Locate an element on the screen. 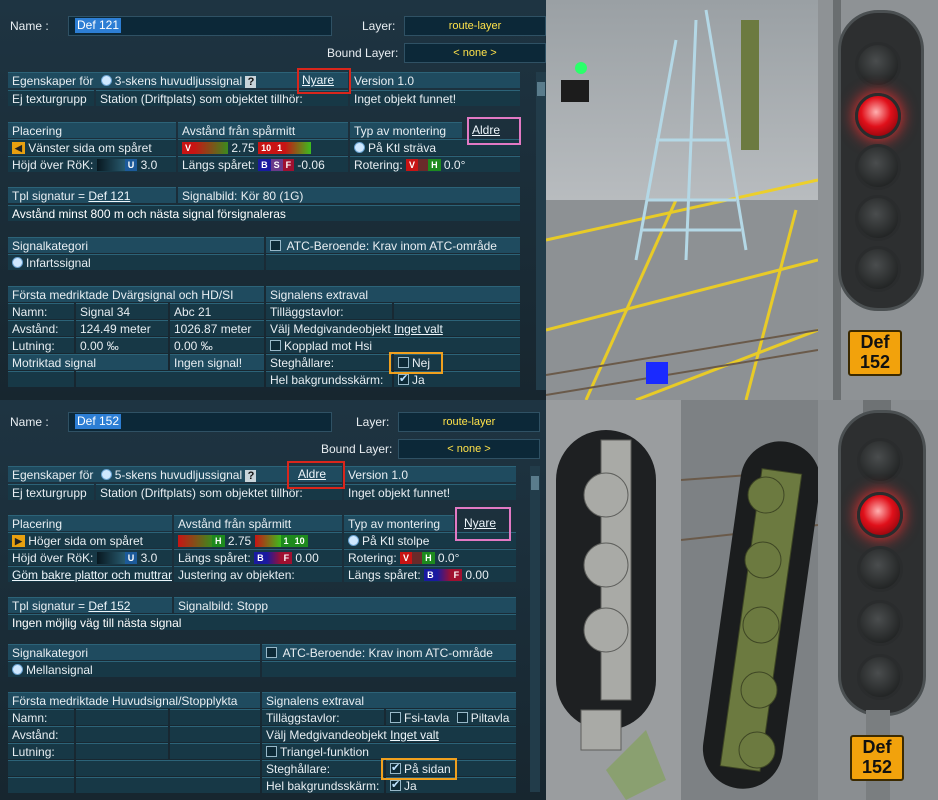  gray-signal-model is located at coordinates (611, 615).